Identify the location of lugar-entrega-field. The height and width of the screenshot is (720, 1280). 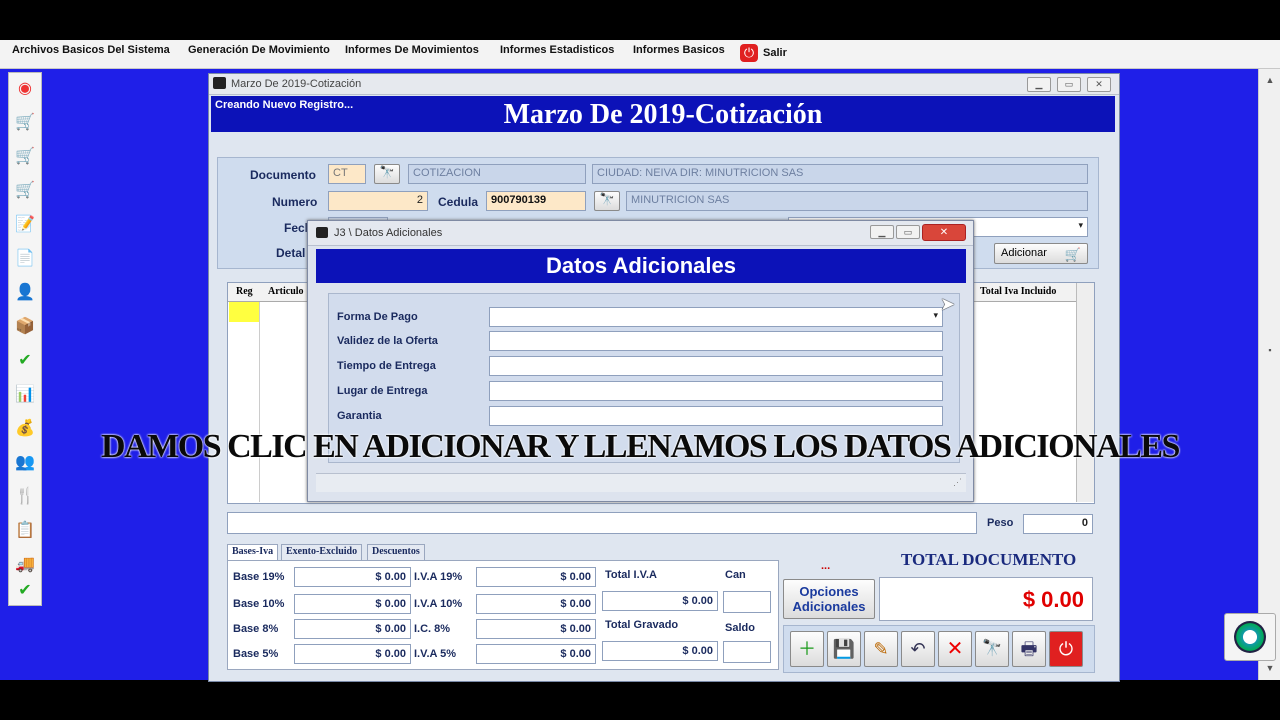
(716, 391).